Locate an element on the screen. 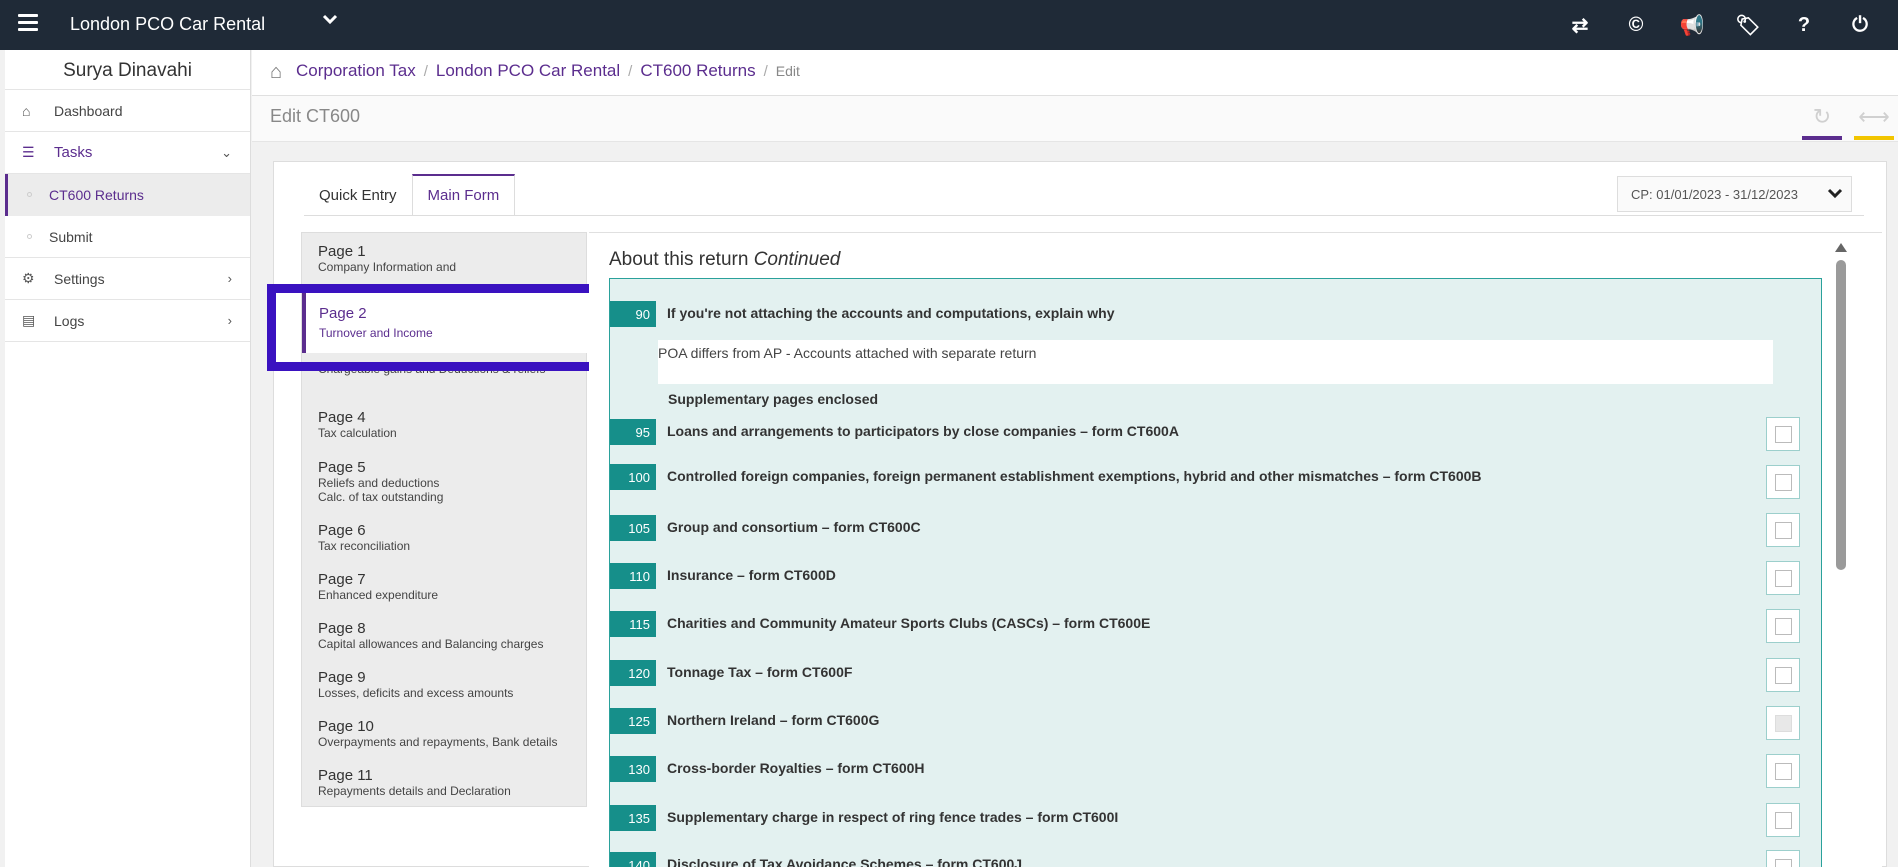 The height and width of the screenshot is (867, 1898). scrollbar-thumb is located at coordinates (1841, 415).